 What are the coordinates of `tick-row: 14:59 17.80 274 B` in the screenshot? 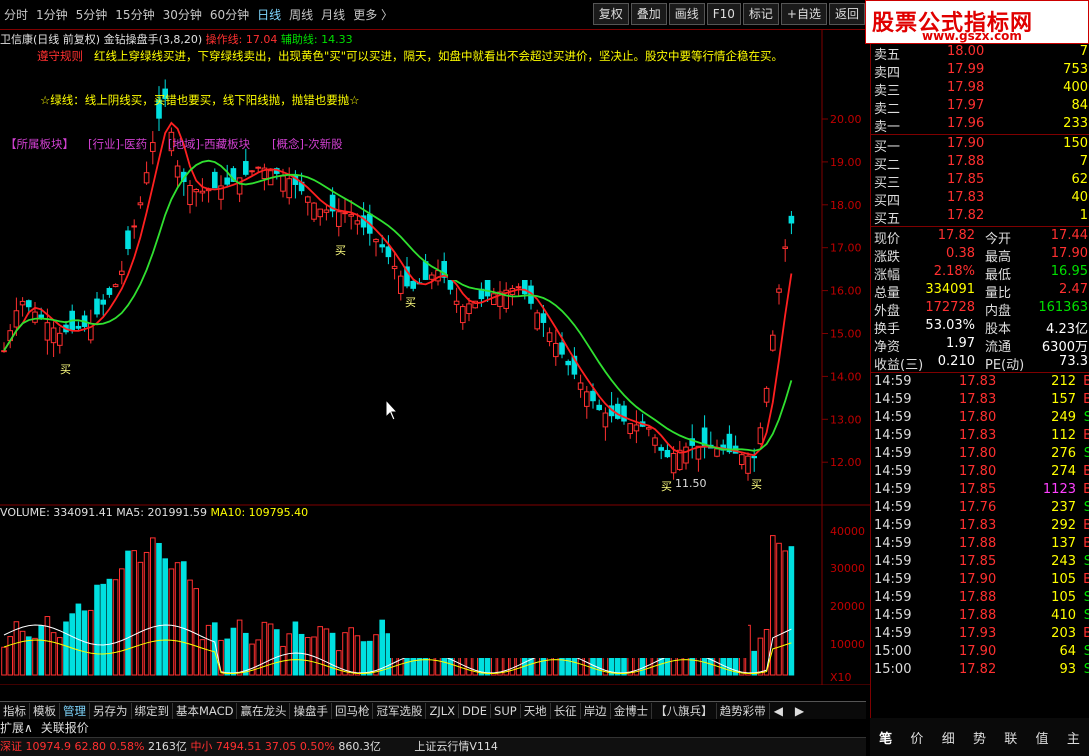 It's located at (980, 473).